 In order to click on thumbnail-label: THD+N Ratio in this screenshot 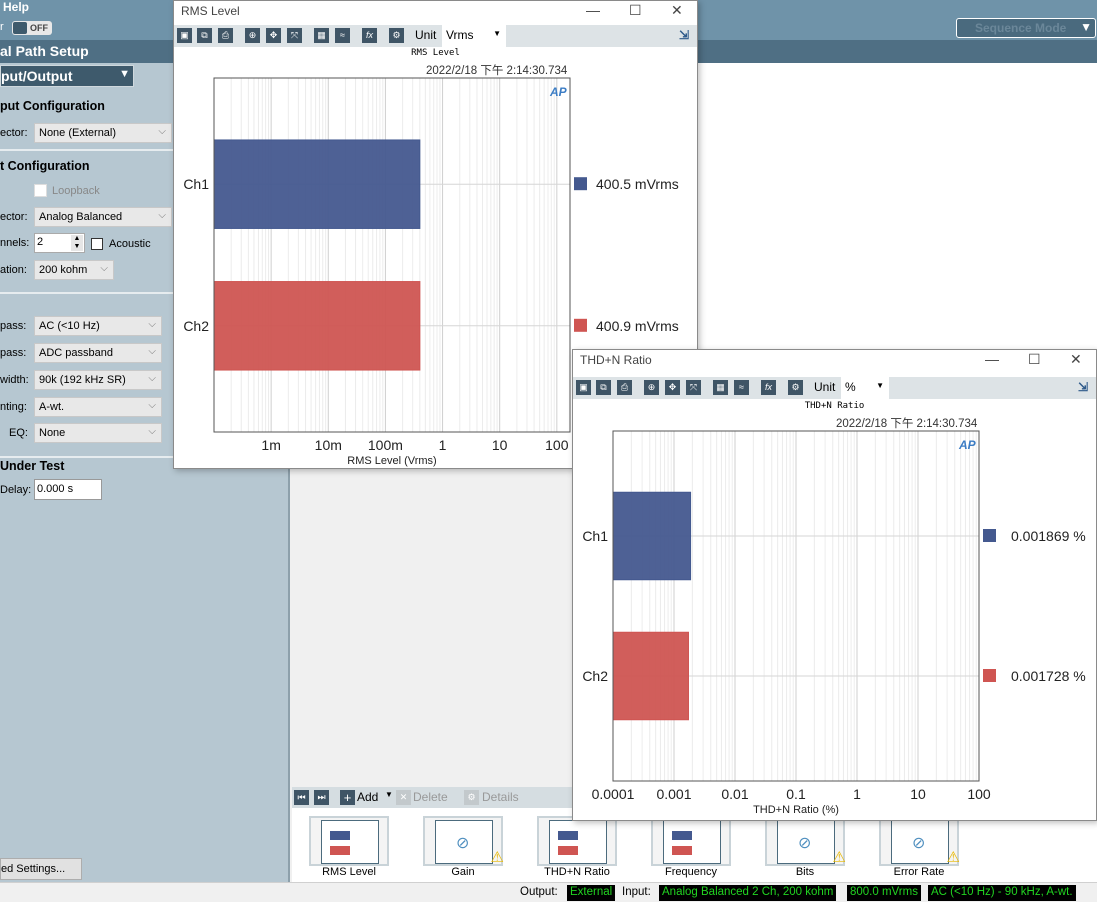, I will do `click(577, 872)`.